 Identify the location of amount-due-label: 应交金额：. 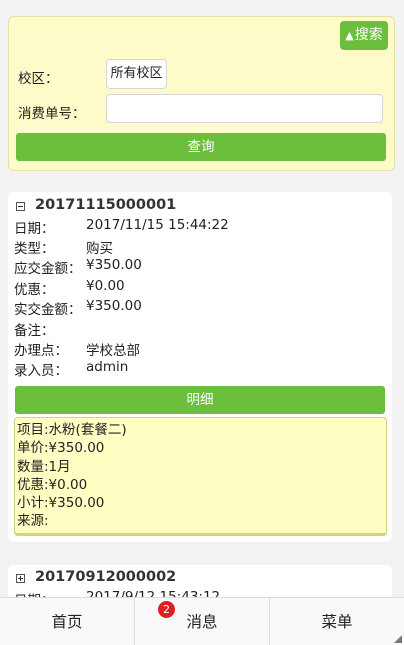
(48, 269).